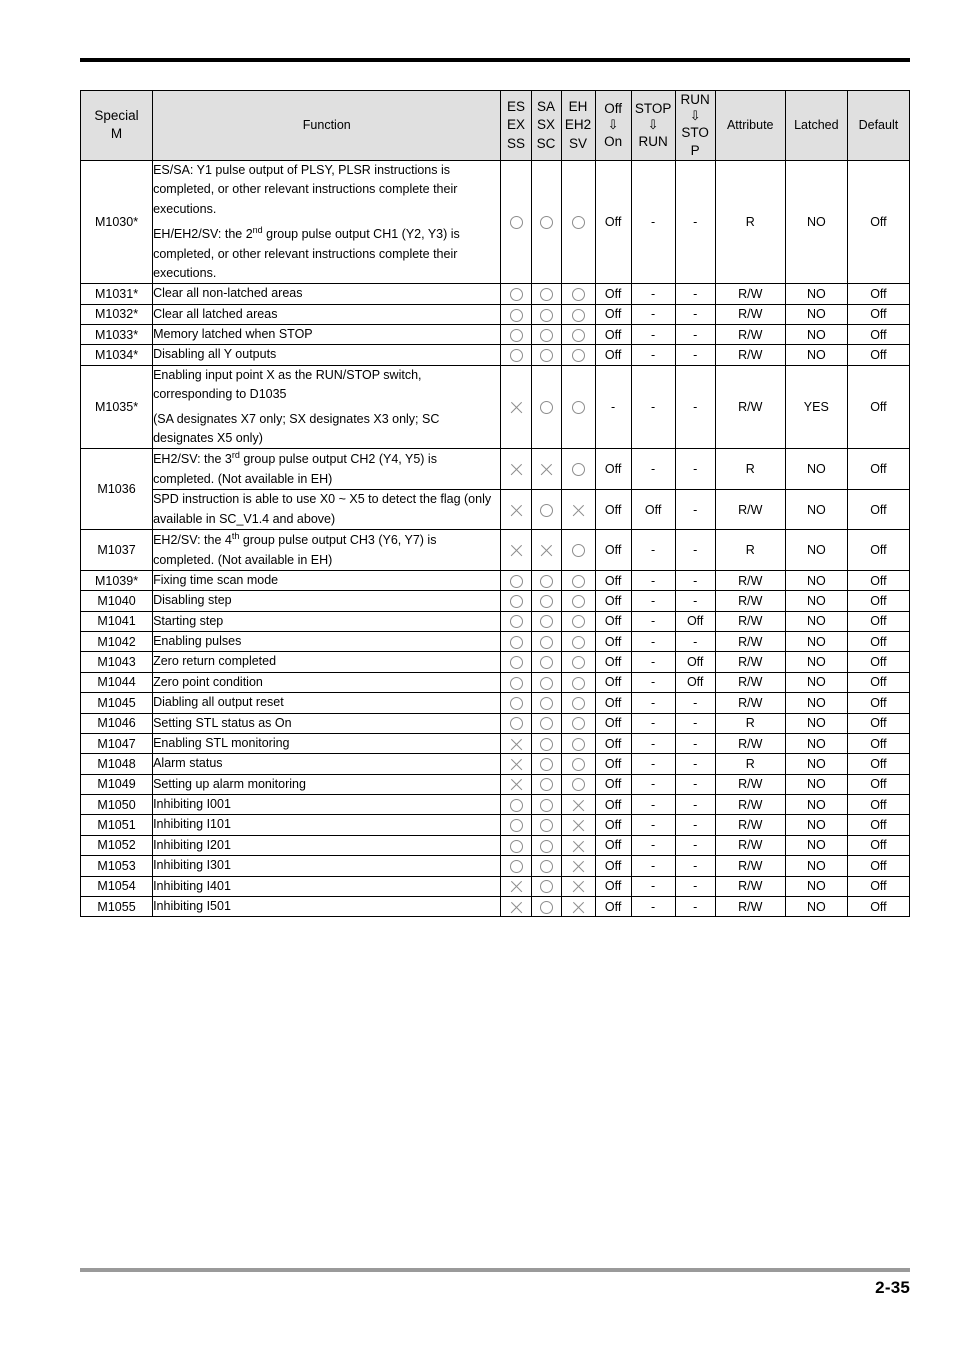 The image size is (954, 1350). What do you see at coordinates (116, 825) in the screenshot?
I see `cell-special-m: M1051` at bounding box center [116, 825].